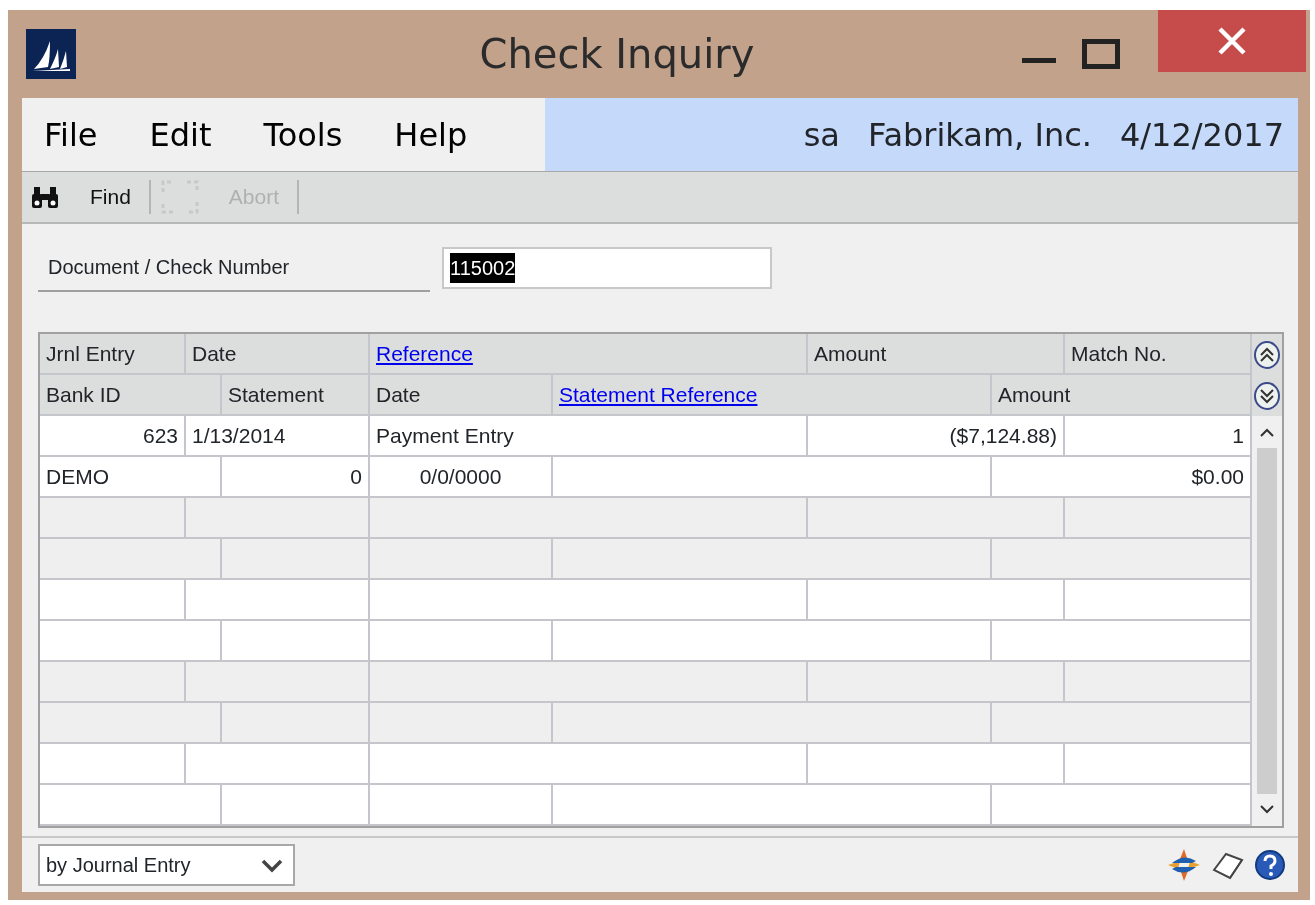 This screenshot has width=1315, height=905. What do you see at coordinates (1267, 354) in the screenshot?
I see `collapse-rows-icon` at bounding box center [1267, 354].